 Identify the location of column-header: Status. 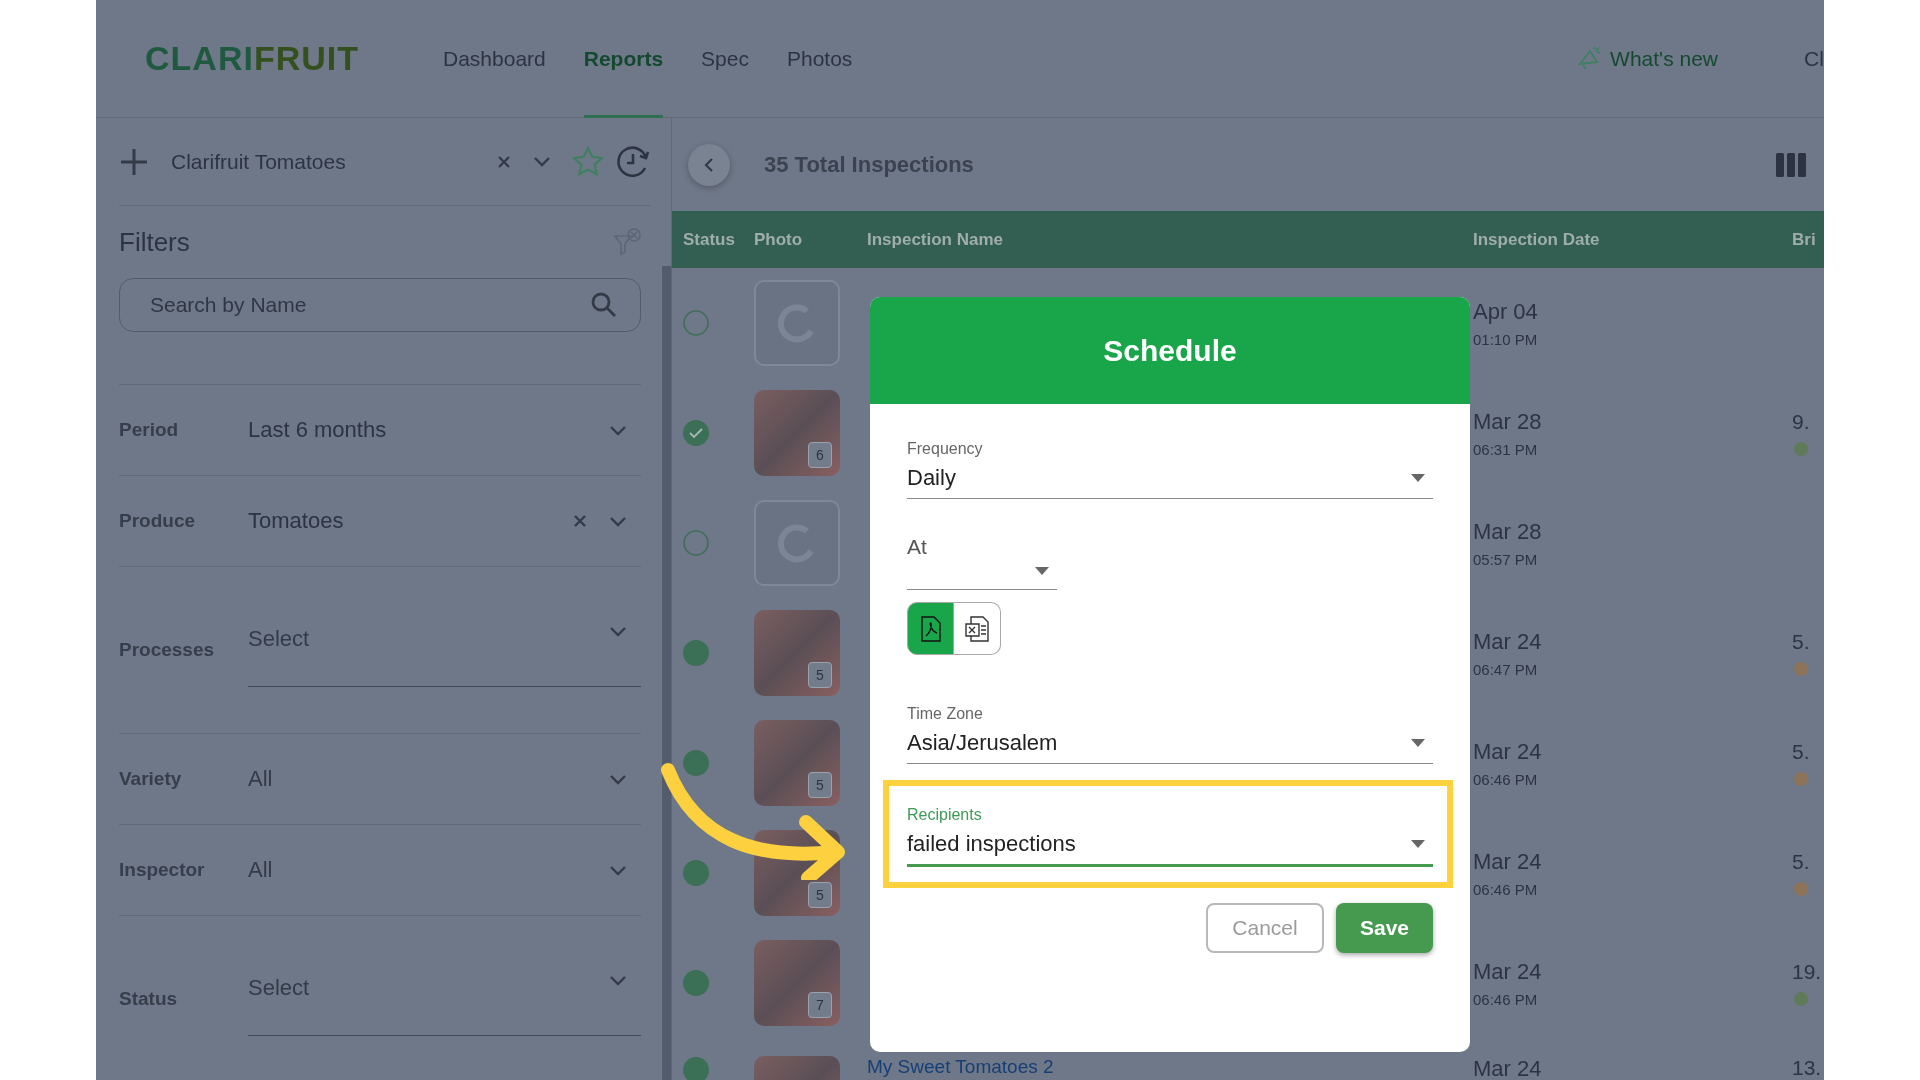
(713, 239).